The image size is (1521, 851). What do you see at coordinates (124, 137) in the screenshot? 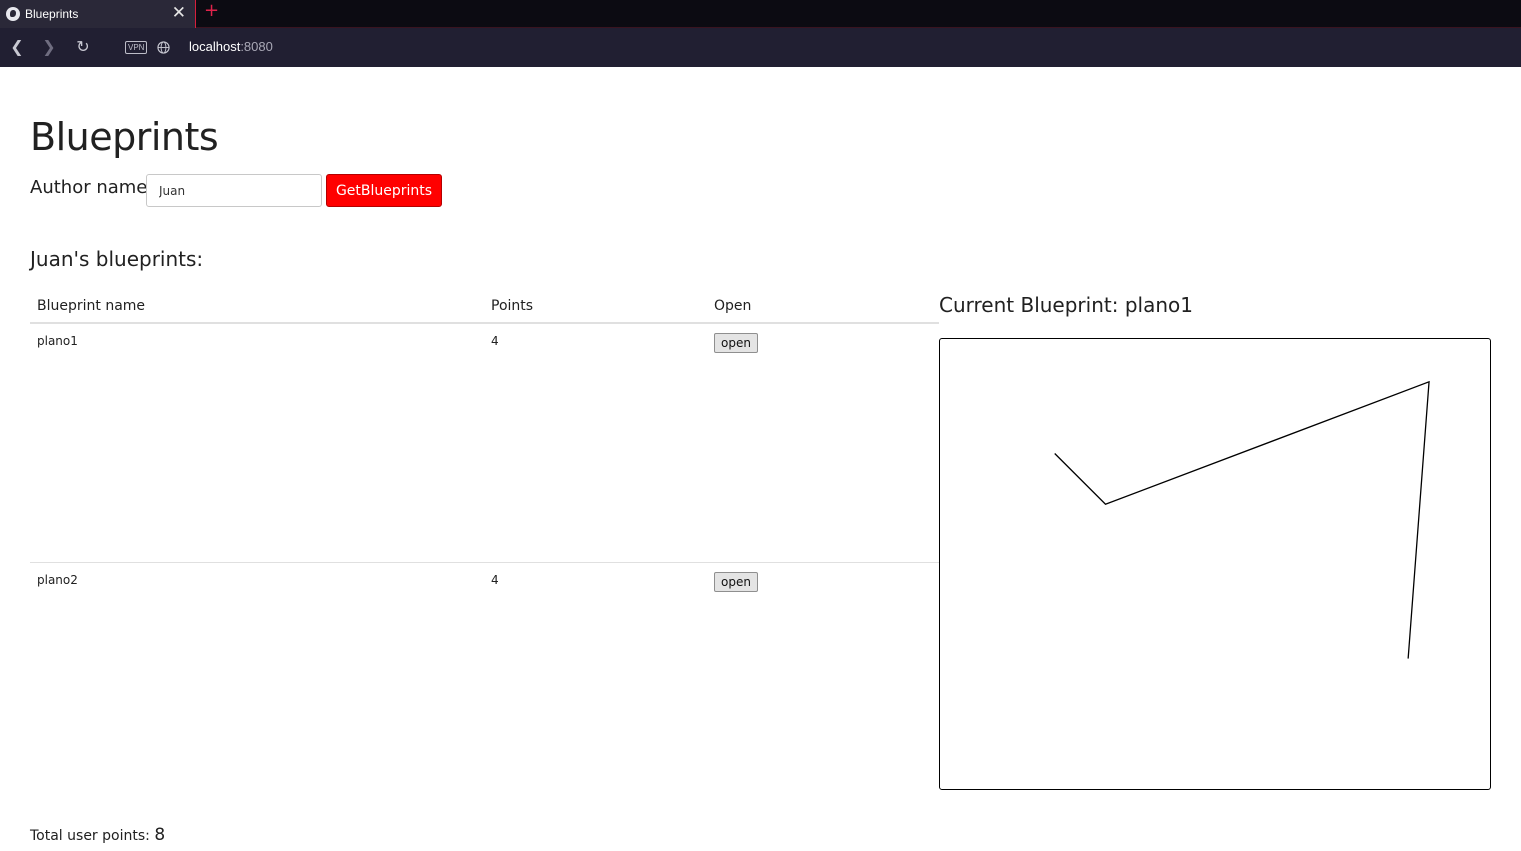
I see `page-title: Blueprints` at bounding box center [124, 137].